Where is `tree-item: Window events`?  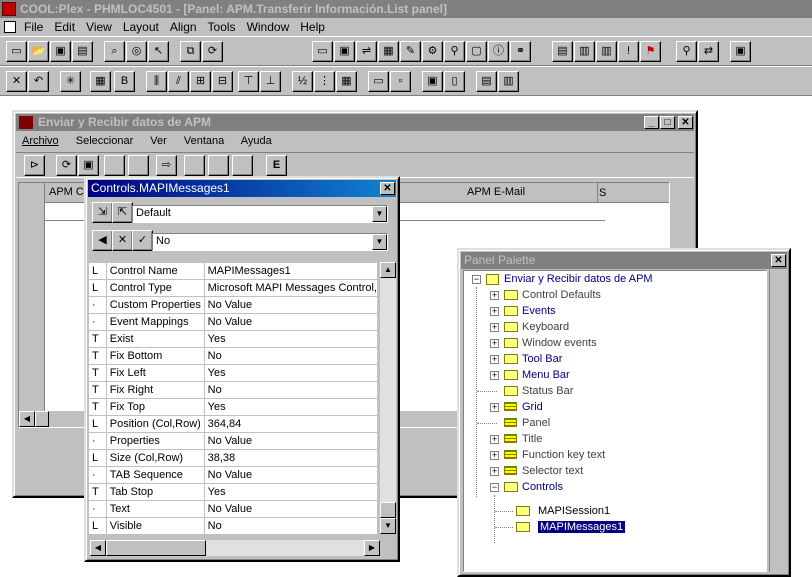 tree-item: Window events is located at coordinates (559, 343).